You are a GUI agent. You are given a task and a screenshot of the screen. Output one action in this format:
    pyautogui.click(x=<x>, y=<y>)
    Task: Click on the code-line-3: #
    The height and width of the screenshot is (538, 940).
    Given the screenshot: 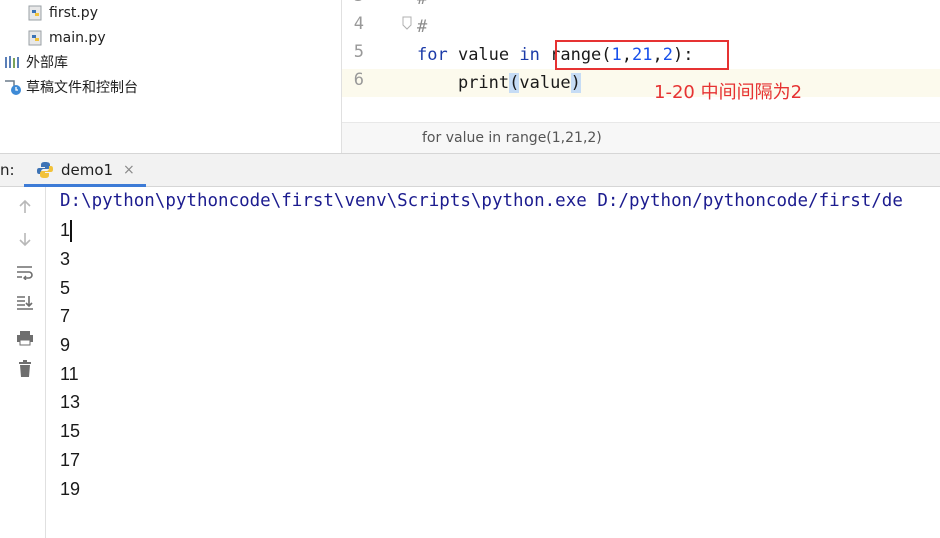 What is the action you would take?
    pyautogui.click(x=422, y=6)
    